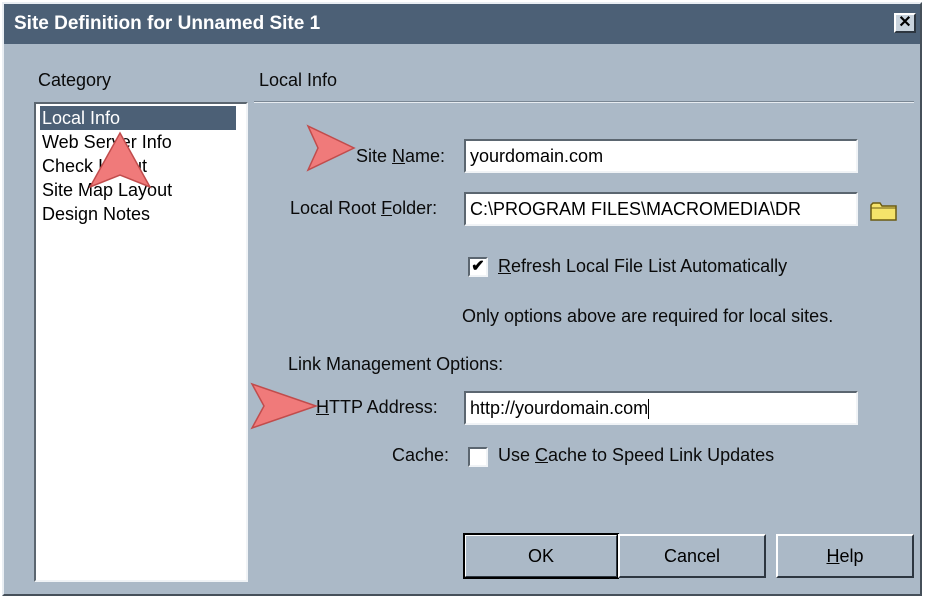 The height and width of the screenshot is (598, 925). Describe the element at coordinates (98, 214) in the screenshot. I see `category-item-design-notes: Design Notes` at that location.